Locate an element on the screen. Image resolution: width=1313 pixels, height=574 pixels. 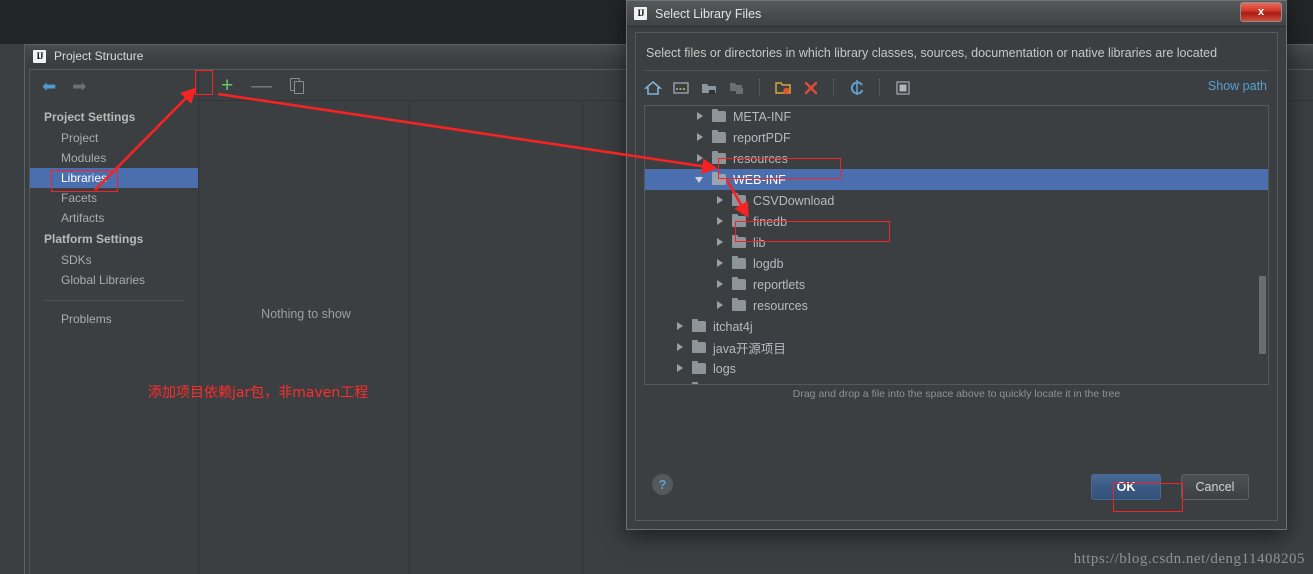
tree-row-label: CSVDownload is located at coordinates (794, 200).